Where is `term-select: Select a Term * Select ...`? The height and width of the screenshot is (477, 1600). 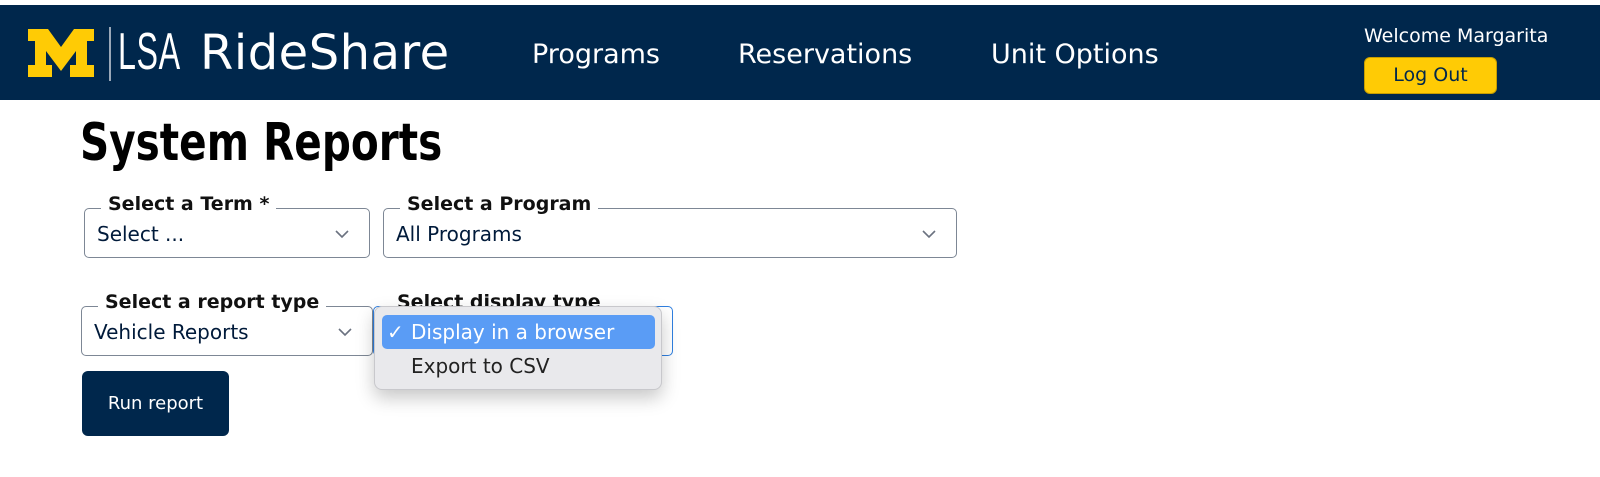 term-select: Select a Term * Select ... is located at coordinates (227, 225).